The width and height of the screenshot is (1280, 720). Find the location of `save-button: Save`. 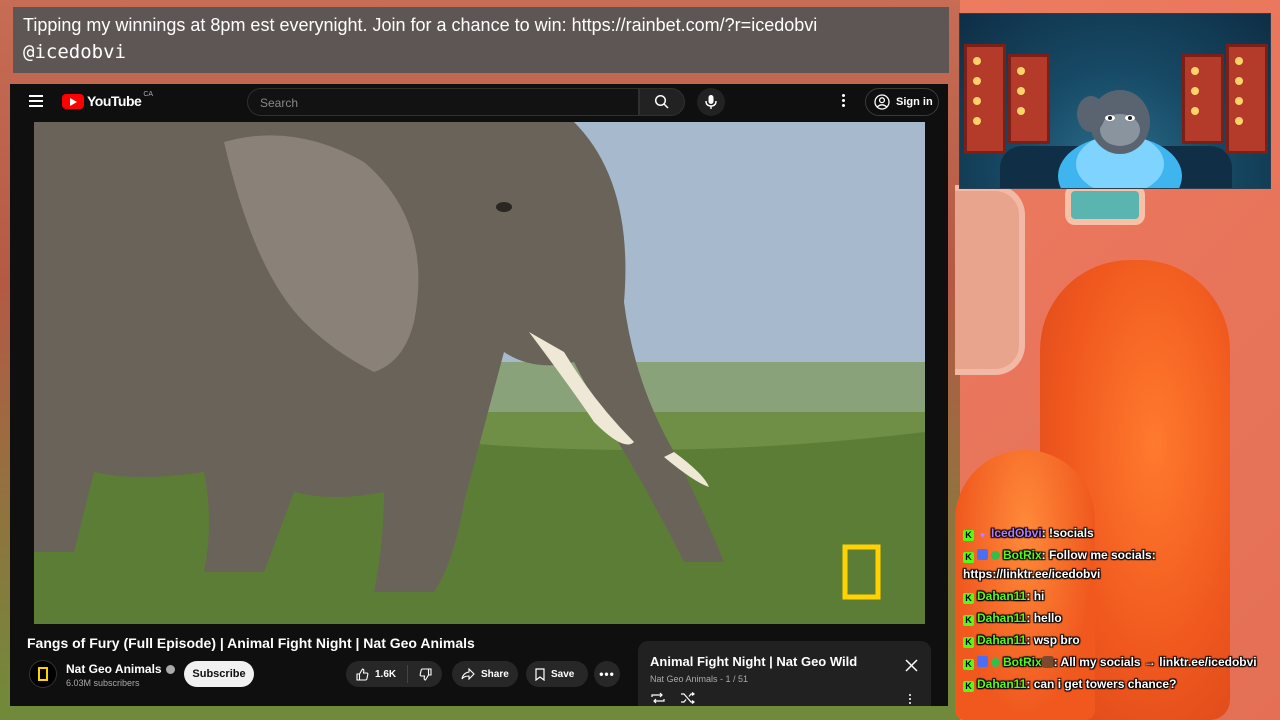

save-button: Save is located at coordinates (557, 674).